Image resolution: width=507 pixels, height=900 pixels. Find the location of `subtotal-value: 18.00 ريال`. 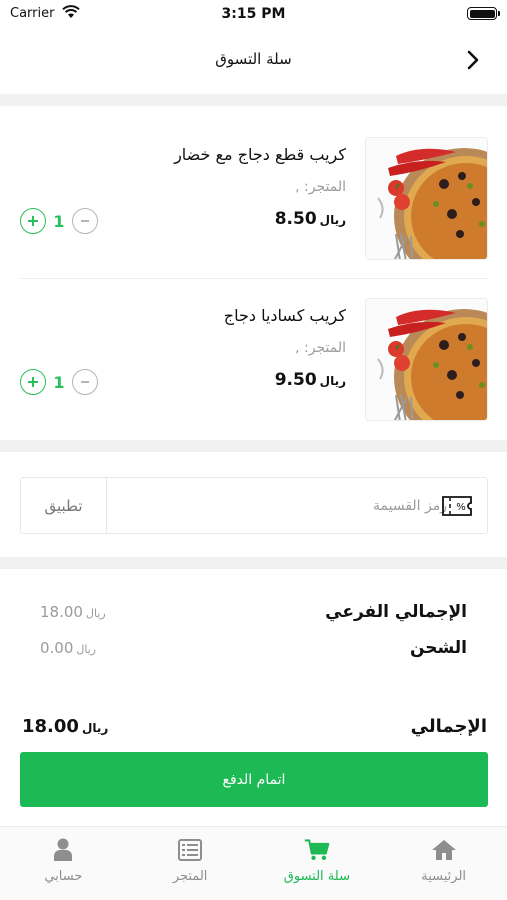

subtotal-value: 18.00 ريال is located at coordinates (73, 612).